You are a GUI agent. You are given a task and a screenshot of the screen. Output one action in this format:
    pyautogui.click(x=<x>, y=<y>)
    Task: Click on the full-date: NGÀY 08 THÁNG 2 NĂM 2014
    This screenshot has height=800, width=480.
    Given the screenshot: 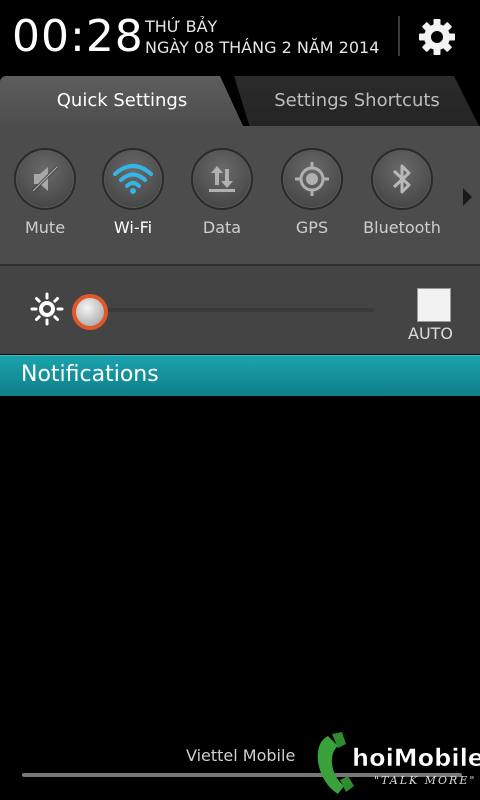 What is the action you would take?
    pyautogui.click(x=262, y=47)
    